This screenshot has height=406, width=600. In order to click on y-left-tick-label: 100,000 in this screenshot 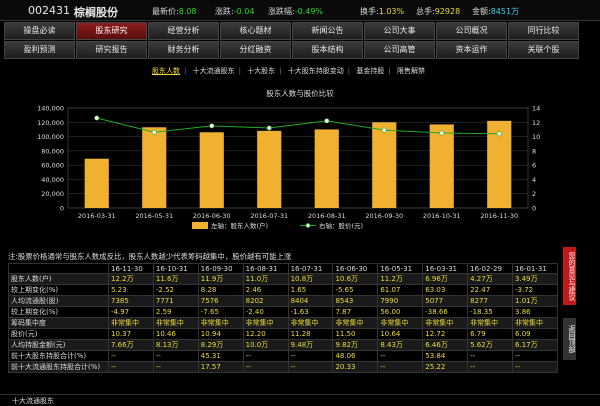, I will do `click(50, 137)`.